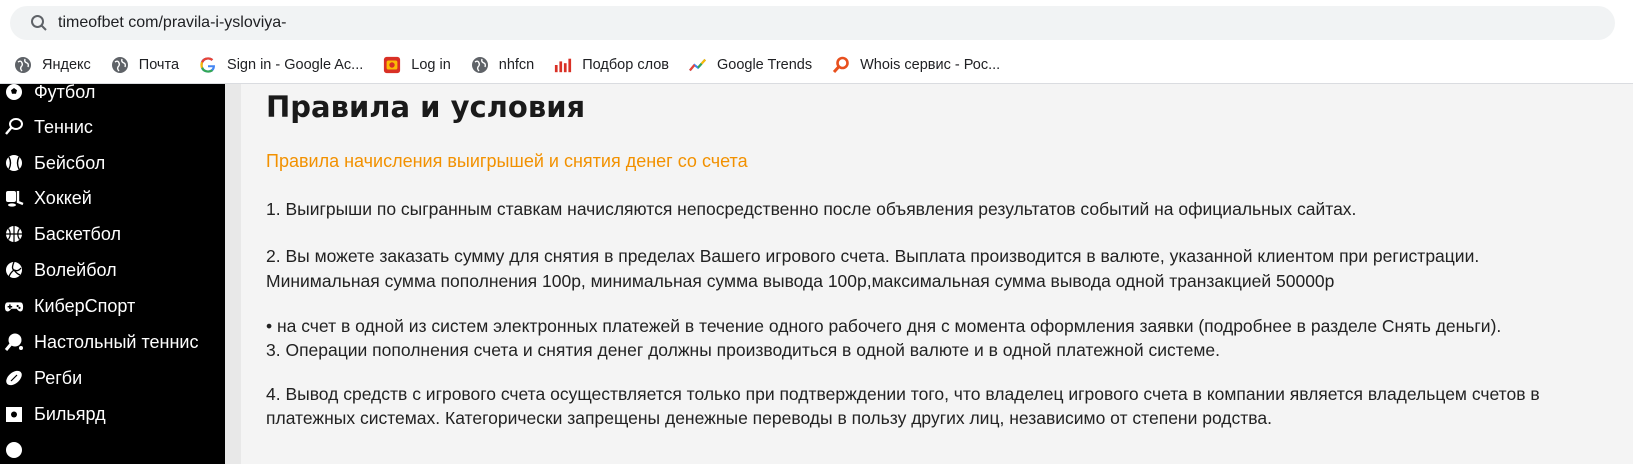 The height and width of the screenshot is (464, 1633). I want to click on bookmark-label: Подбор слов, so click(625, 64).